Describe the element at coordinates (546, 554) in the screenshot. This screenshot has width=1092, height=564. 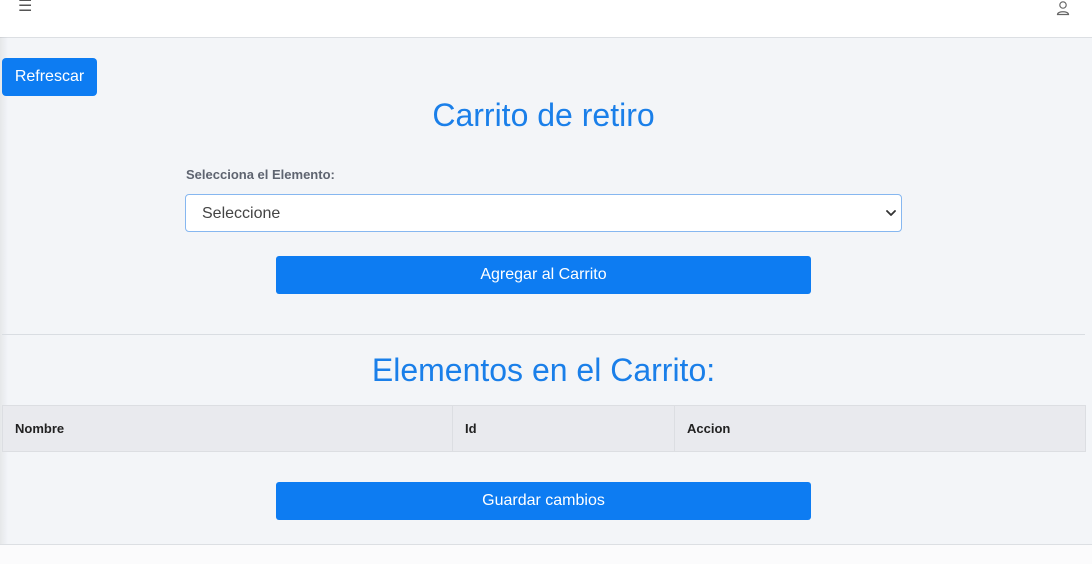
I see `footer-bar` at that location.